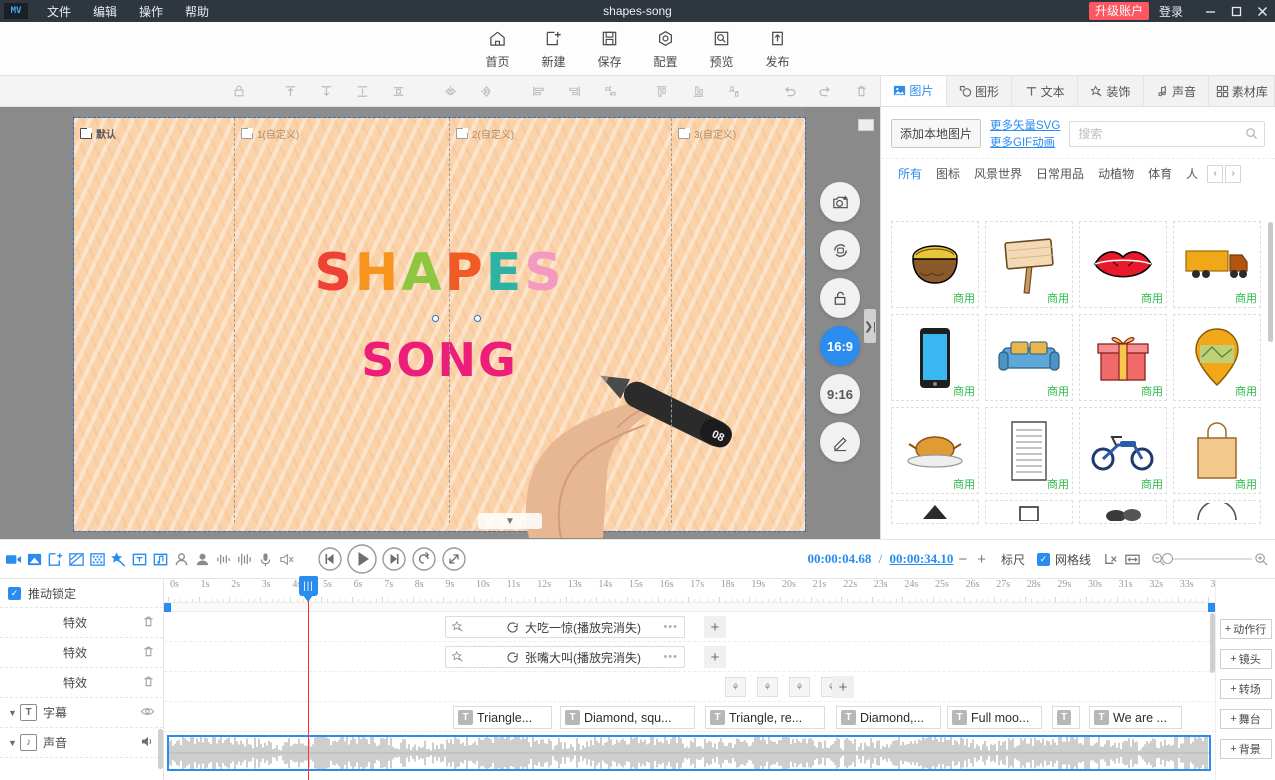 This screenshot has height=780, width=1275. Describe the element at coordinates (610, 91) in the screenshot. I see `distribute-h-icon` at that location.